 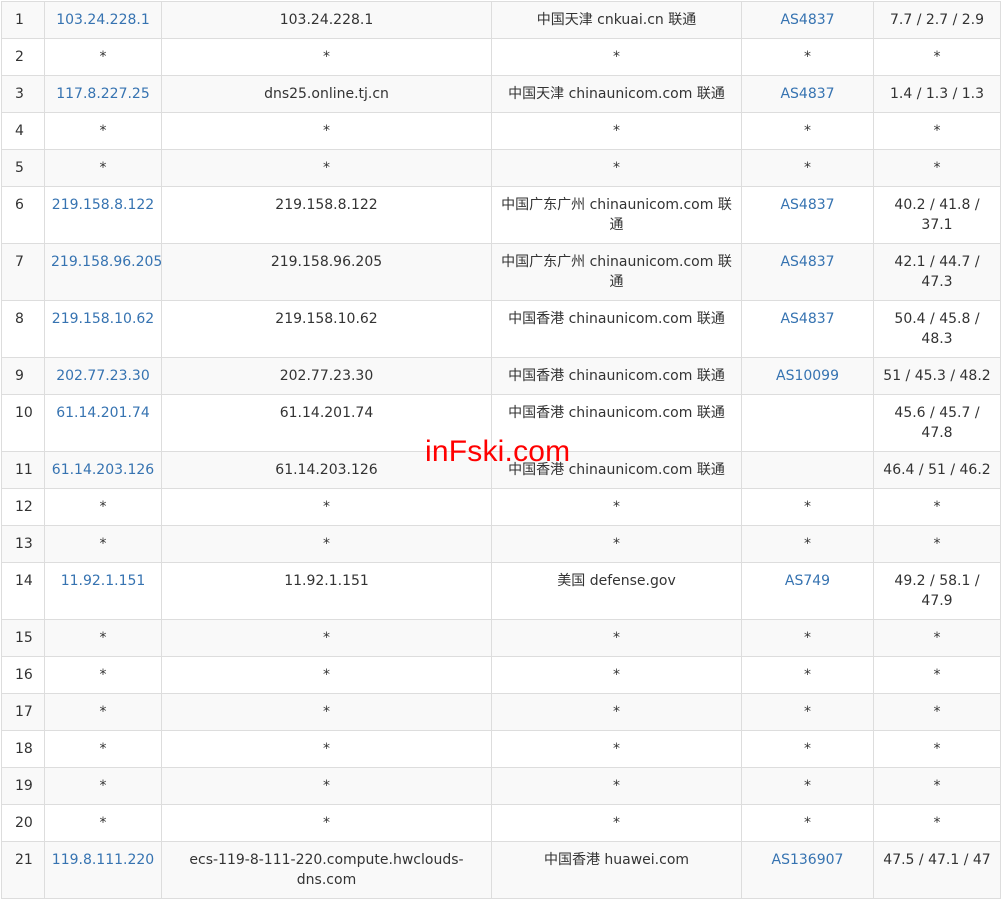 What do you see at coordinates (103, 860) in the screenshot?
I see `ip-address-link: 119.8.111.220` at bounding box center [103, 860].